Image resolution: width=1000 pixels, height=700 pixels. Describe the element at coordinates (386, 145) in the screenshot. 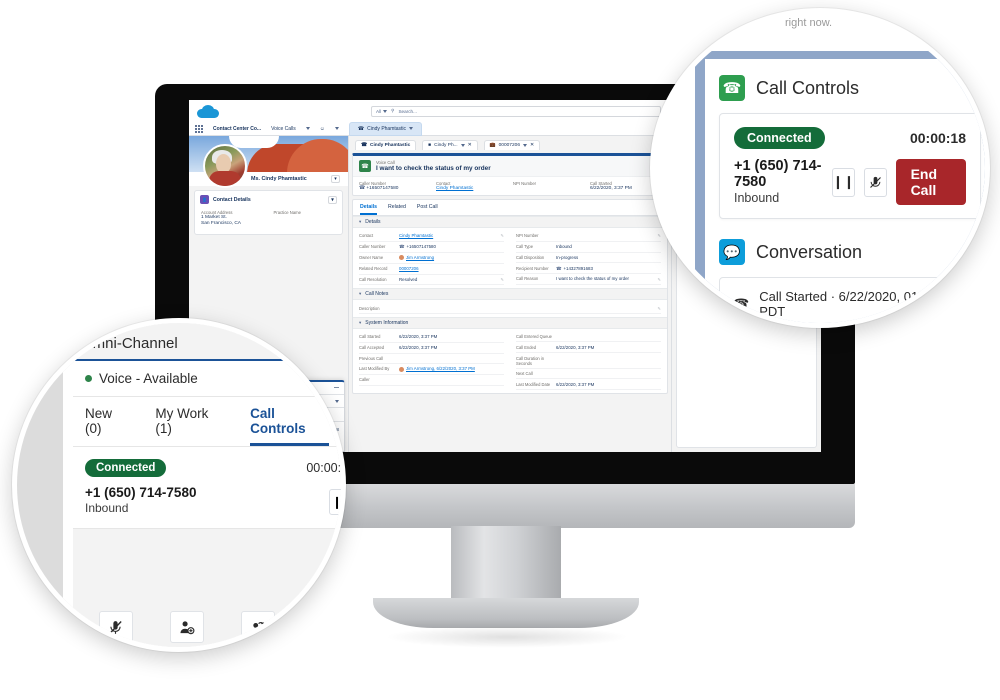

I see `subtab-cindy-phamtastic: ☎ Cindy Phamtastic` at that location.